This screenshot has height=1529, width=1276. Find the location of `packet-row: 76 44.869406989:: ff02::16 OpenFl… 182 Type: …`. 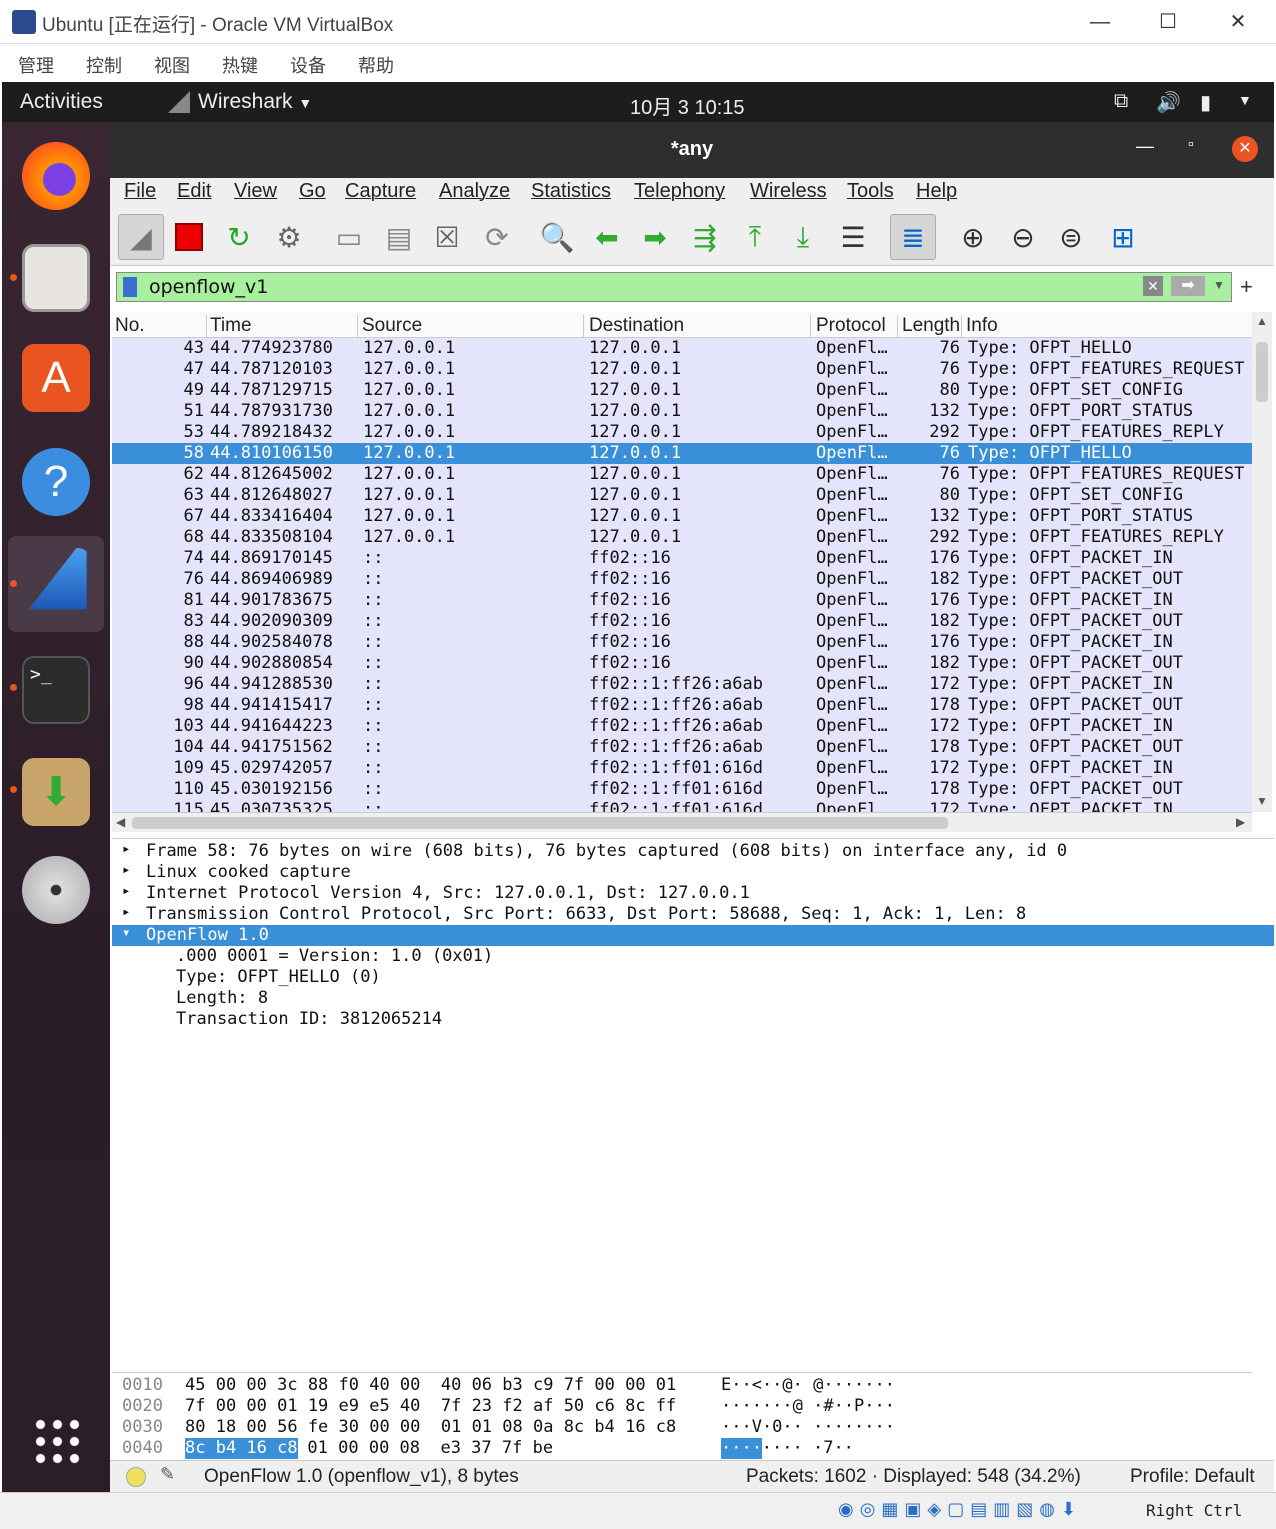

packet-row: 76 44.869406989:: ff02::16 OpenFl… 182 Type: … is located at coordinates (682, 579).